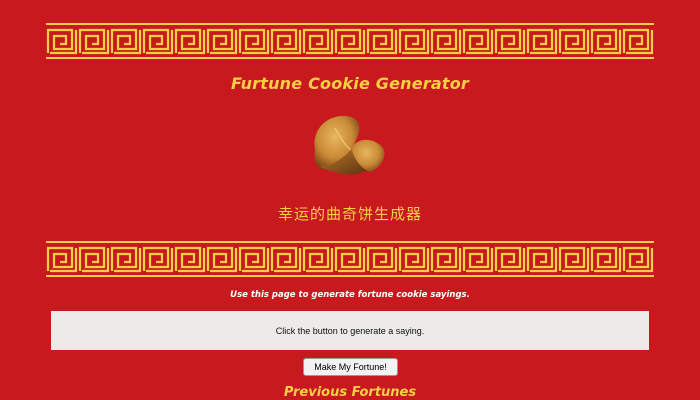 The image size is (700, 400). What do you see at coordinates (350, 83) in the screenshot?
I see `page-title: Furtune Cookie Generator` at bounding box center [350, 83].